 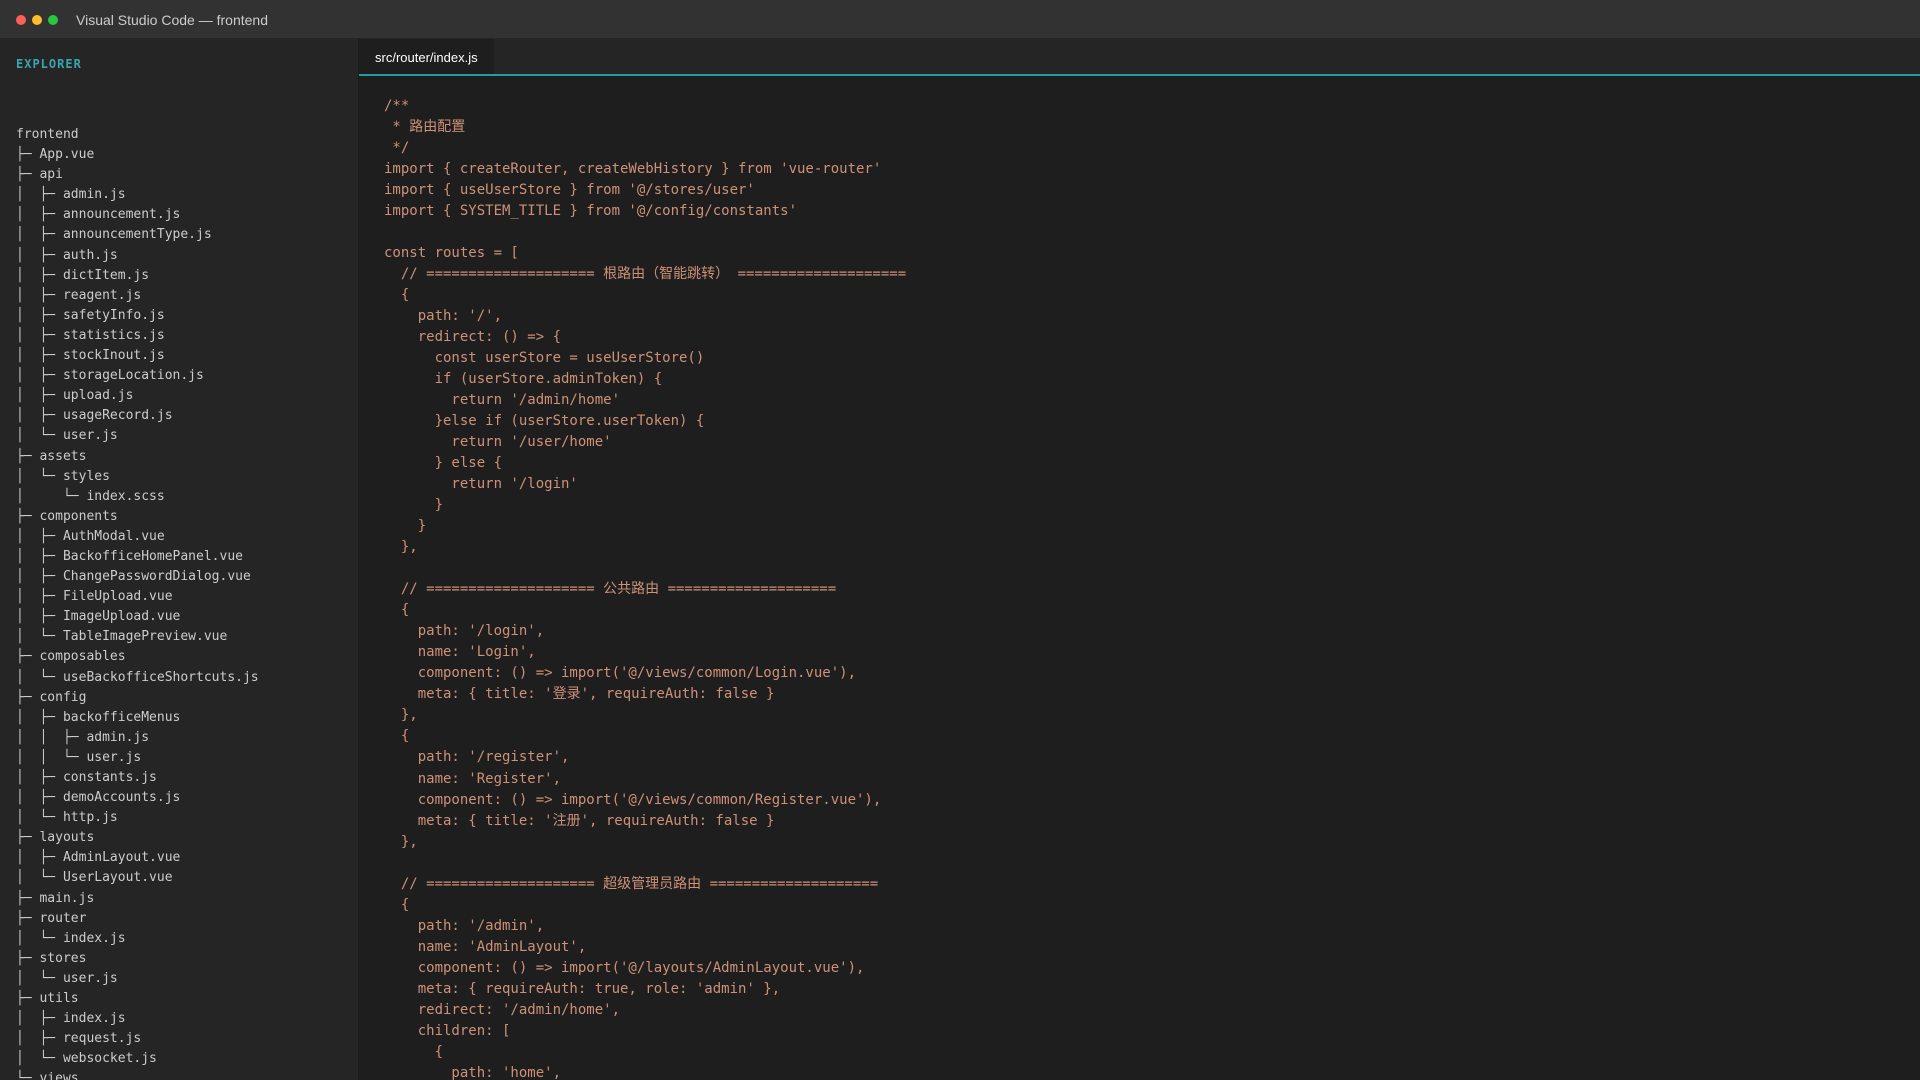 What do you see at coordinates (137, 798) in the screenshot?
I see `tree-item: │ ├─ demoAccounts.js` at bounding box center [137, 798].